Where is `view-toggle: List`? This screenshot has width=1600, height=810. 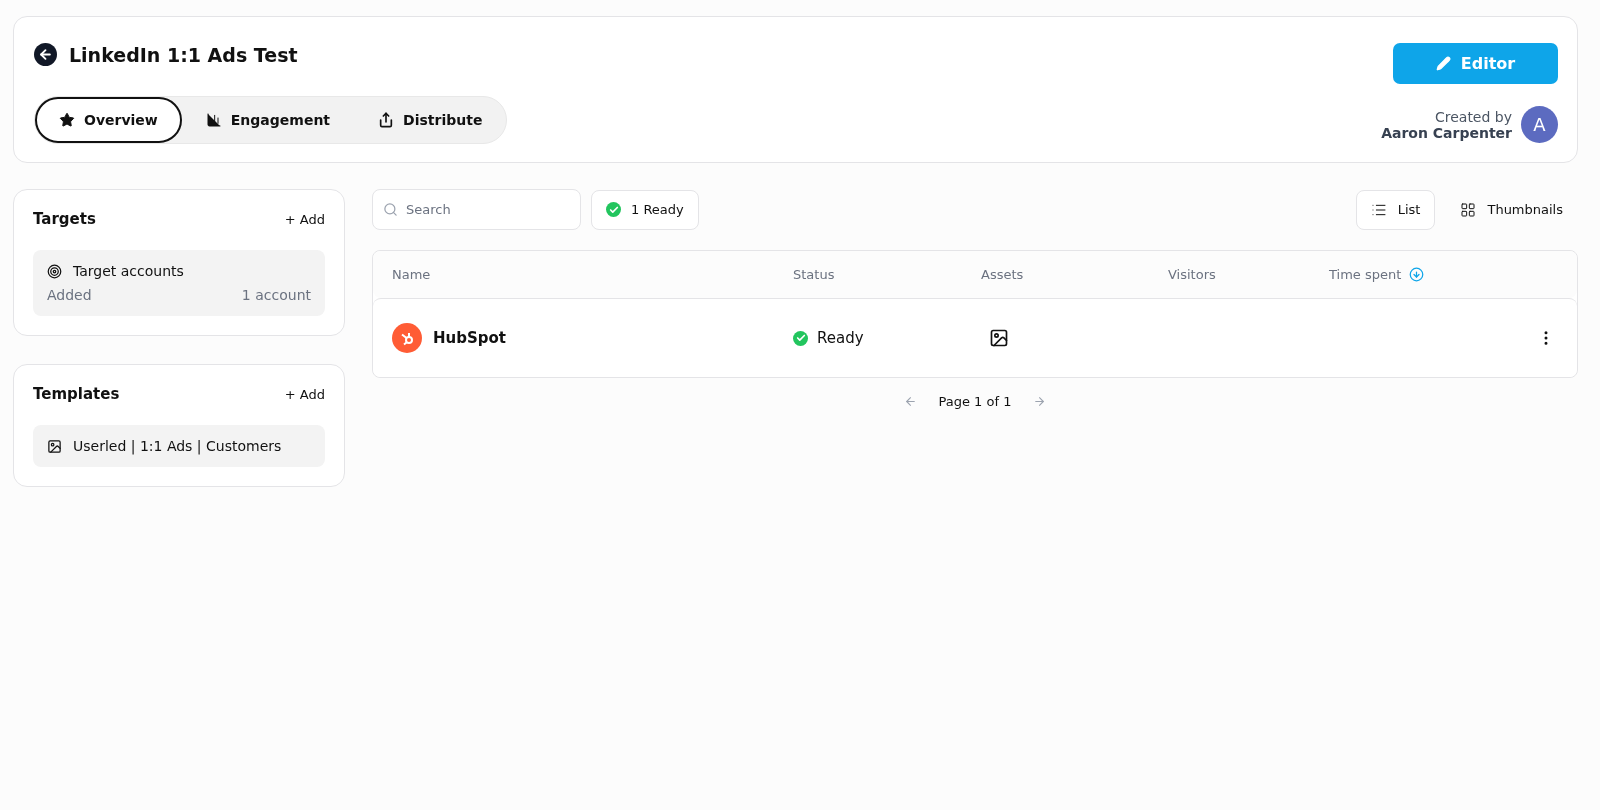
view-toggle: List is located at coordinates (1395, 209).